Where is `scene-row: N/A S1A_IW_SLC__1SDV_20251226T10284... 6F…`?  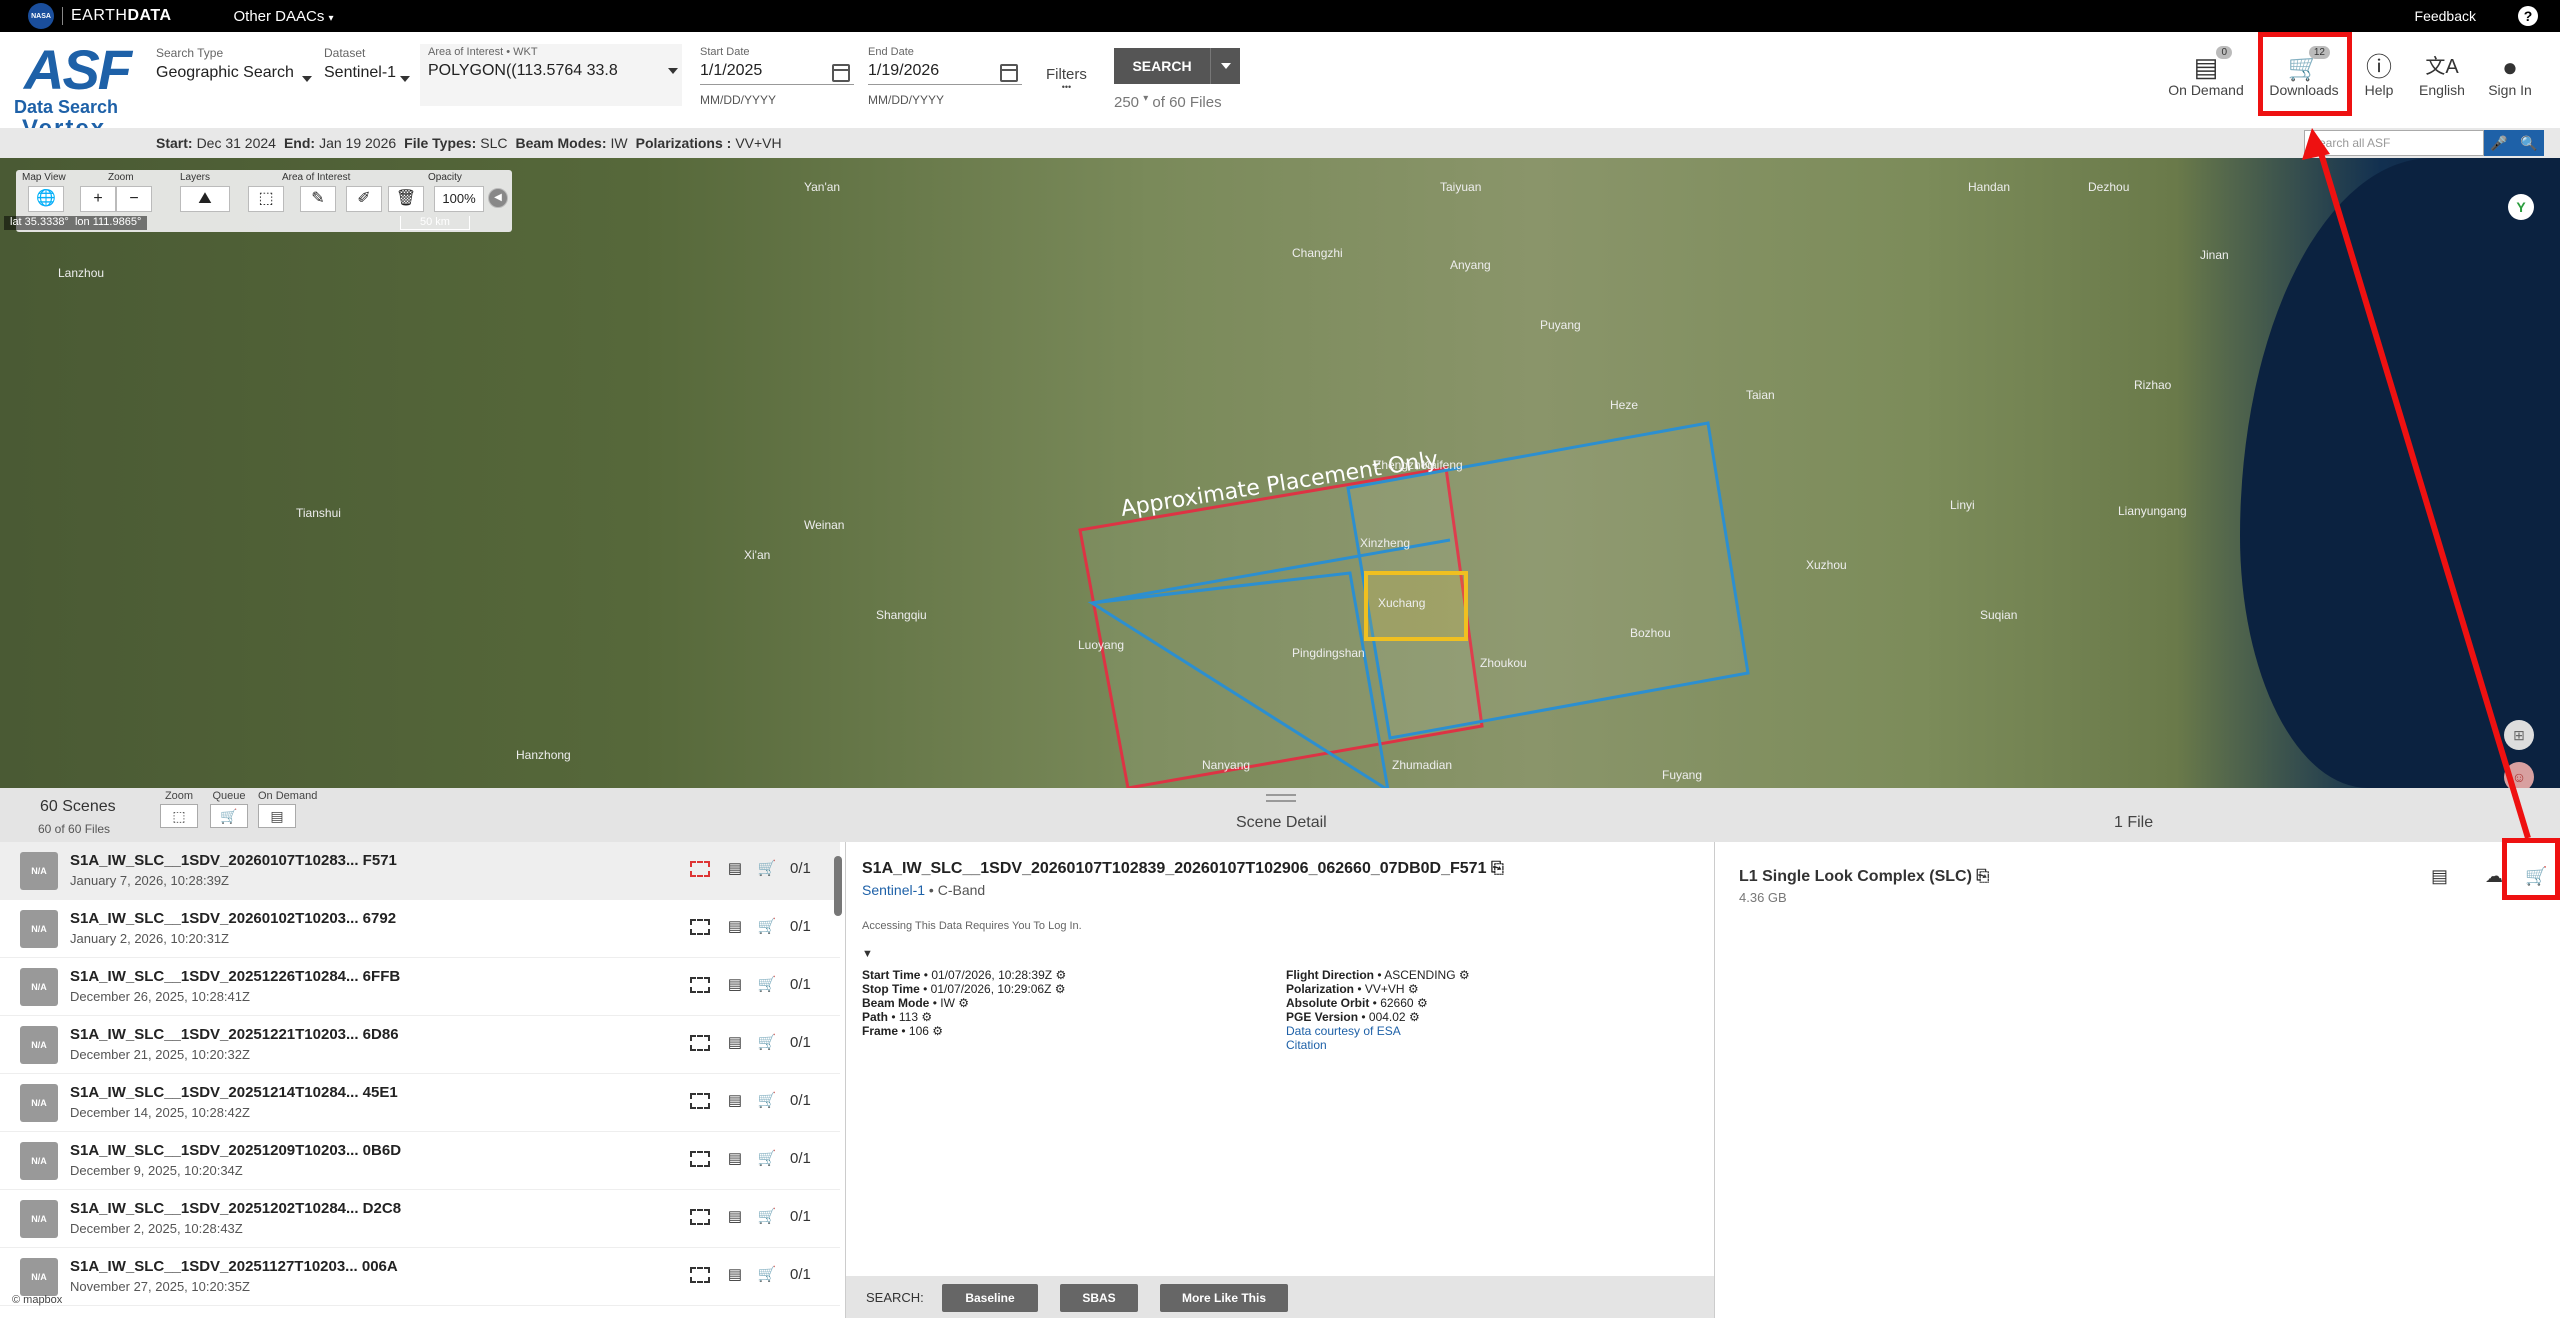 scene-row: N/A S1A_IW_SLC__1SDV_20251226T10284... 6F… is located at coordinates (420, 987).